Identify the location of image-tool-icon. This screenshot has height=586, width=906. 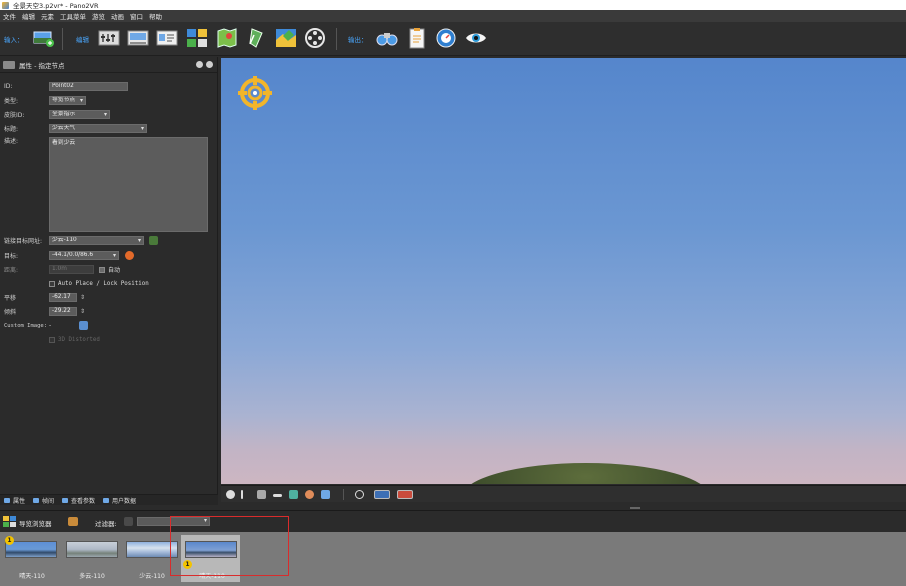
(325, 494).